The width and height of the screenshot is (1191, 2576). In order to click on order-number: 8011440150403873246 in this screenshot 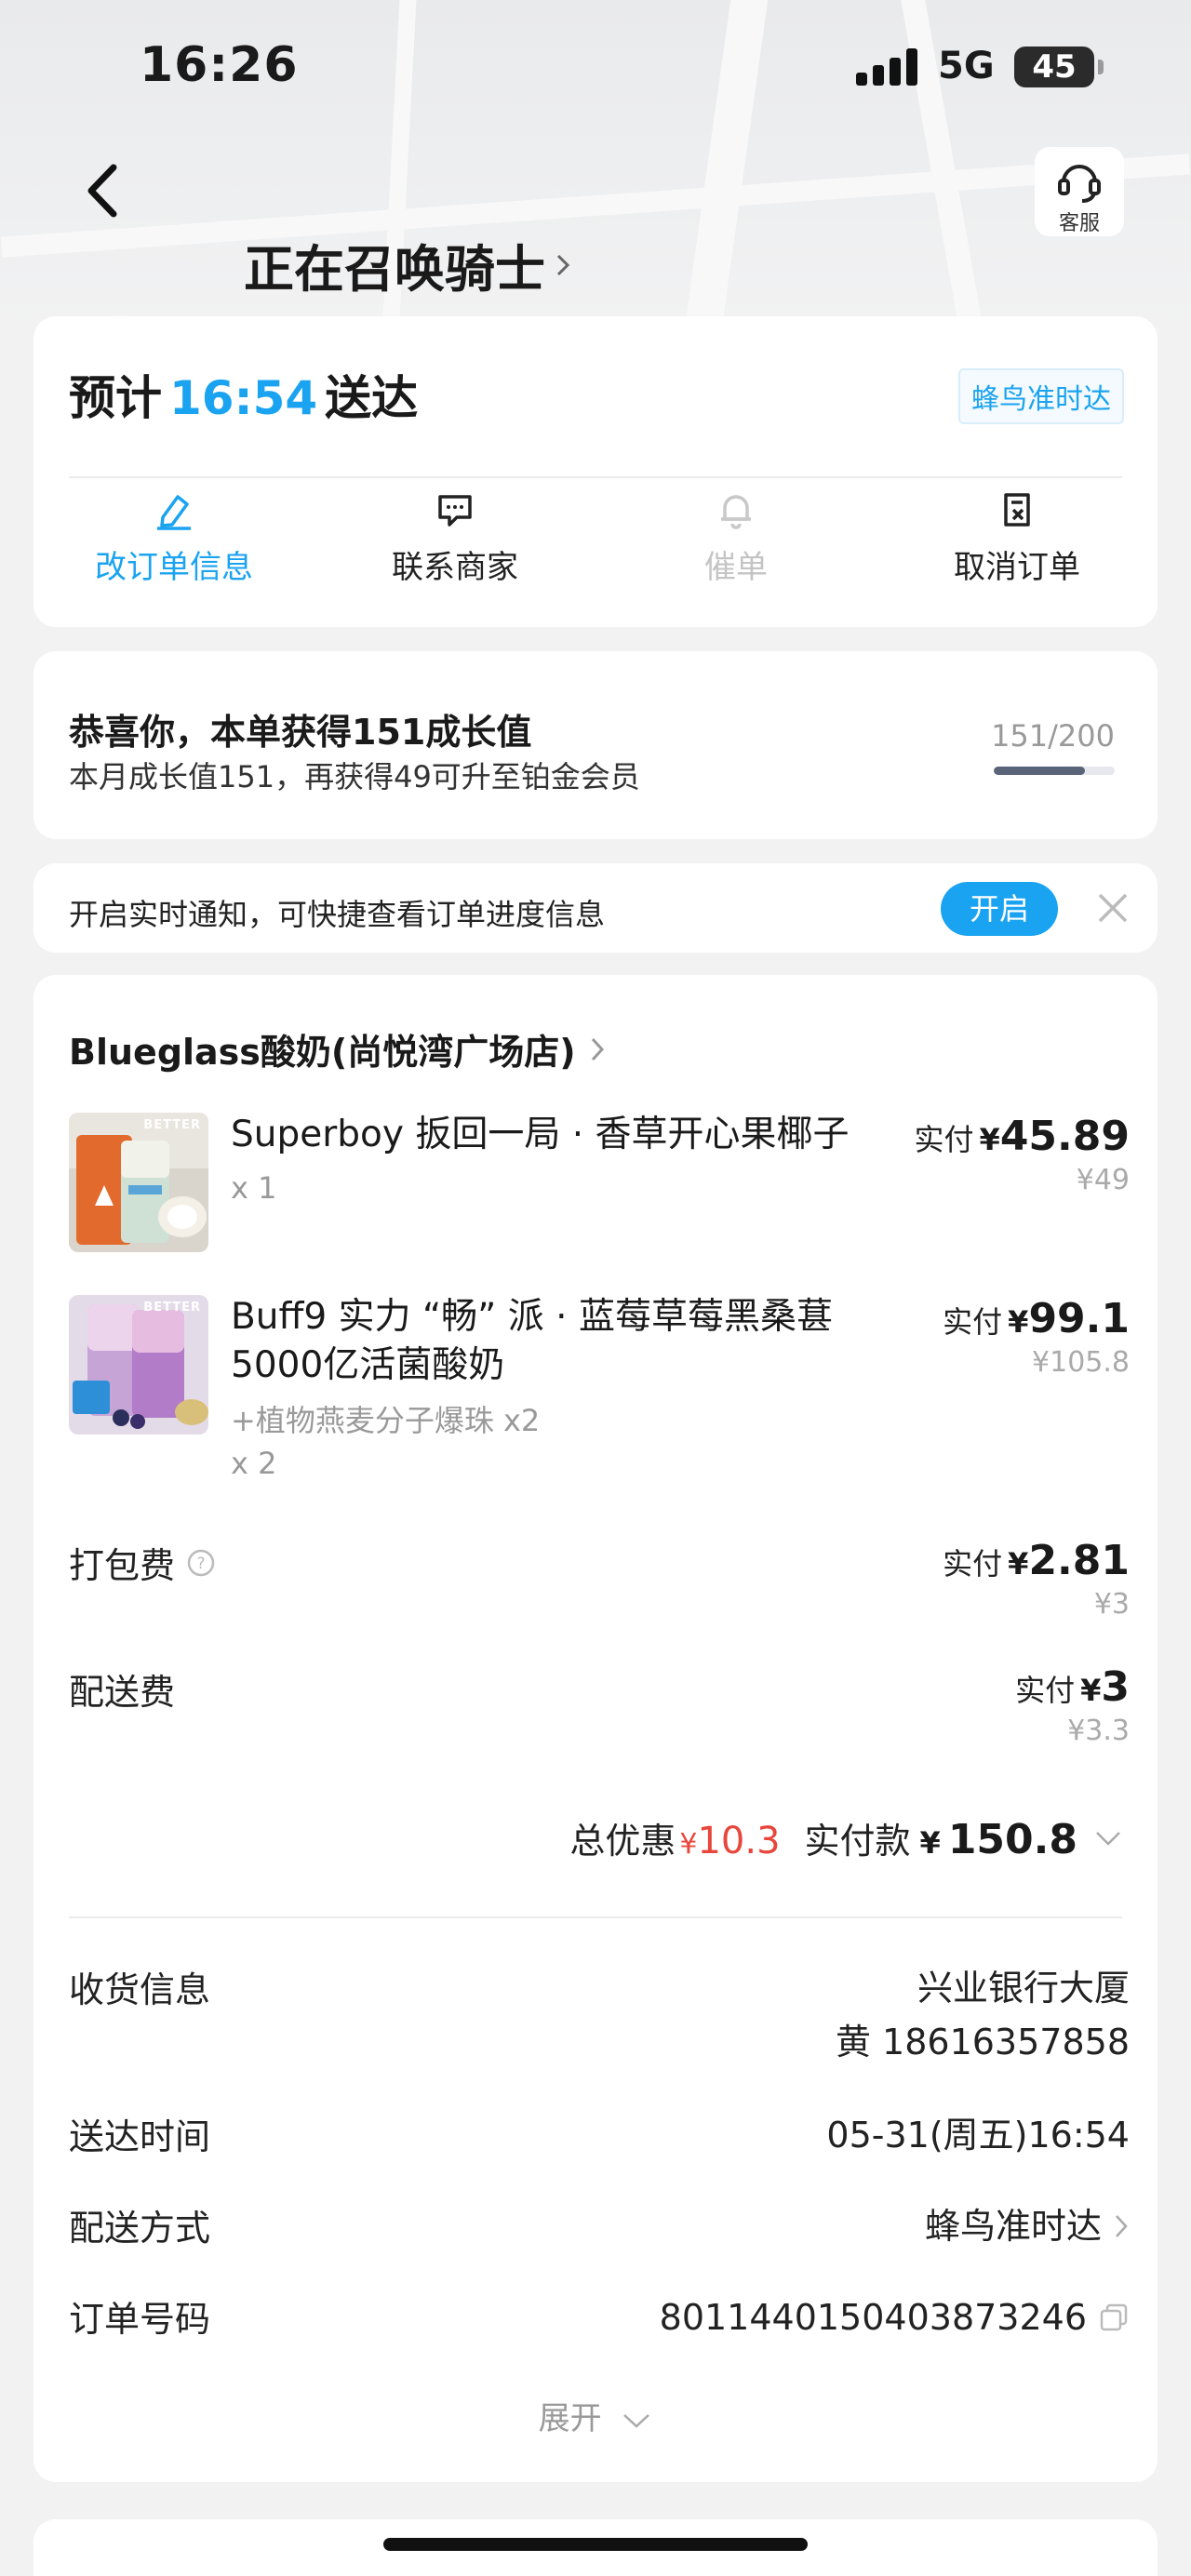, I will do `click(873, 2317)`.